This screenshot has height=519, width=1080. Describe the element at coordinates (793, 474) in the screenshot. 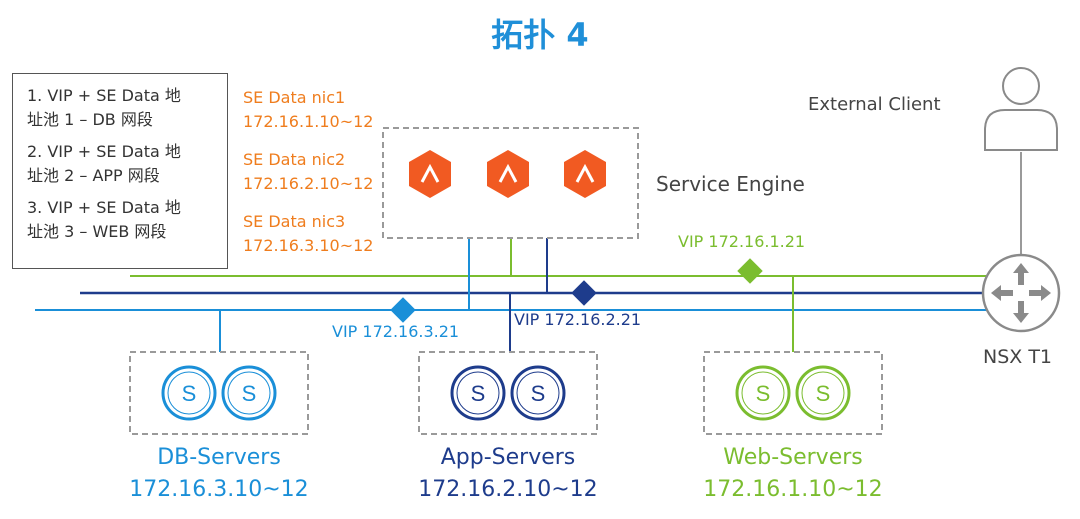

I see `web-servers-group: Web-Servers 172.16.1.10~12` at that location.